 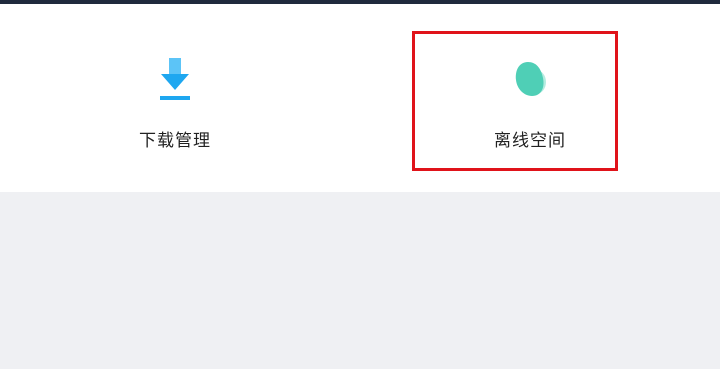 I want to click on offline-space-label: 离线空间, so click(x=530, y=141).